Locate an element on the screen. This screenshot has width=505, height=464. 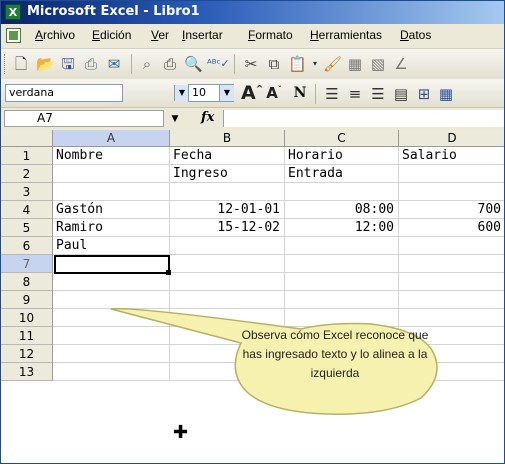
font-name-value: verdana is located at coordinates (32, 92).